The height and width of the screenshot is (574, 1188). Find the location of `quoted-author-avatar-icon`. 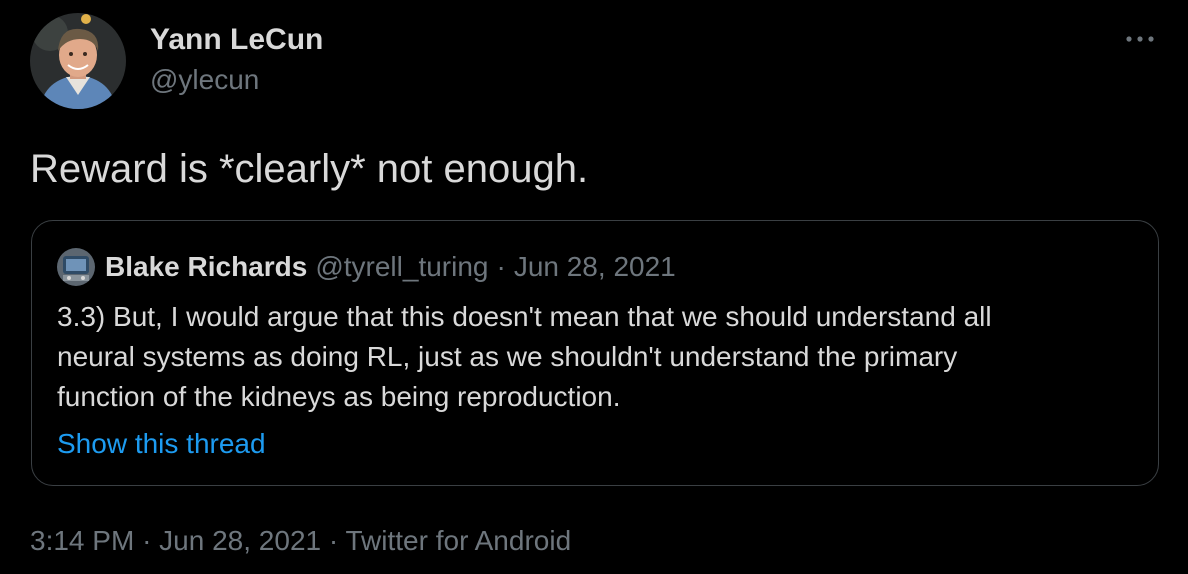

quoted-author-avatar-icon is located at coordinates (76, 267).